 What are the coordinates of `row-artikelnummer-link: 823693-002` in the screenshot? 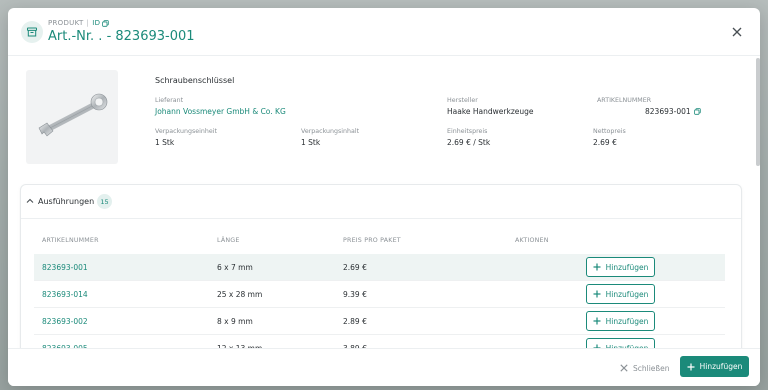 It's located at (65, 321).